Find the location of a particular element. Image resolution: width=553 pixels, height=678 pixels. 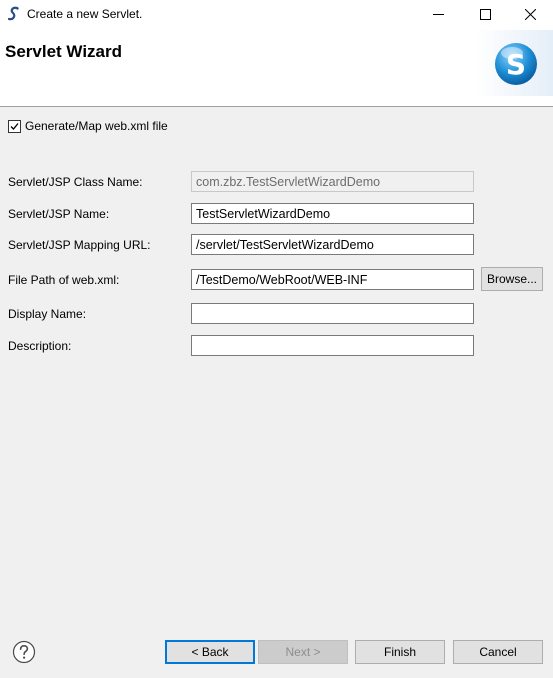

svg-text: S is located at coordinates (516, 64).